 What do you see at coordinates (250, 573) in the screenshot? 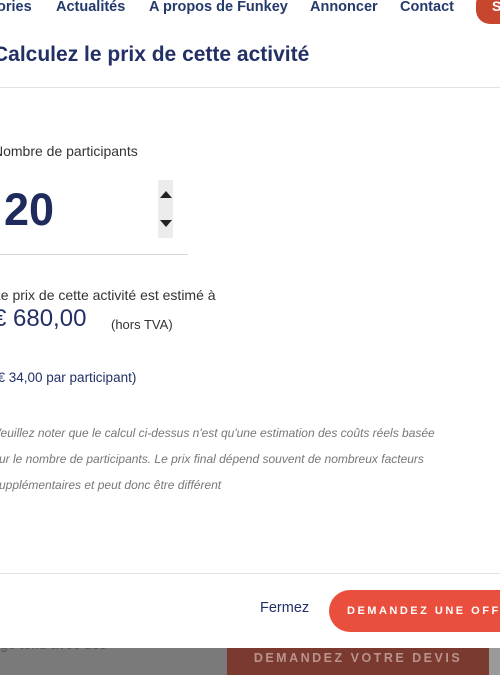
I see `footer-divider` at bounding box center [250, 573].